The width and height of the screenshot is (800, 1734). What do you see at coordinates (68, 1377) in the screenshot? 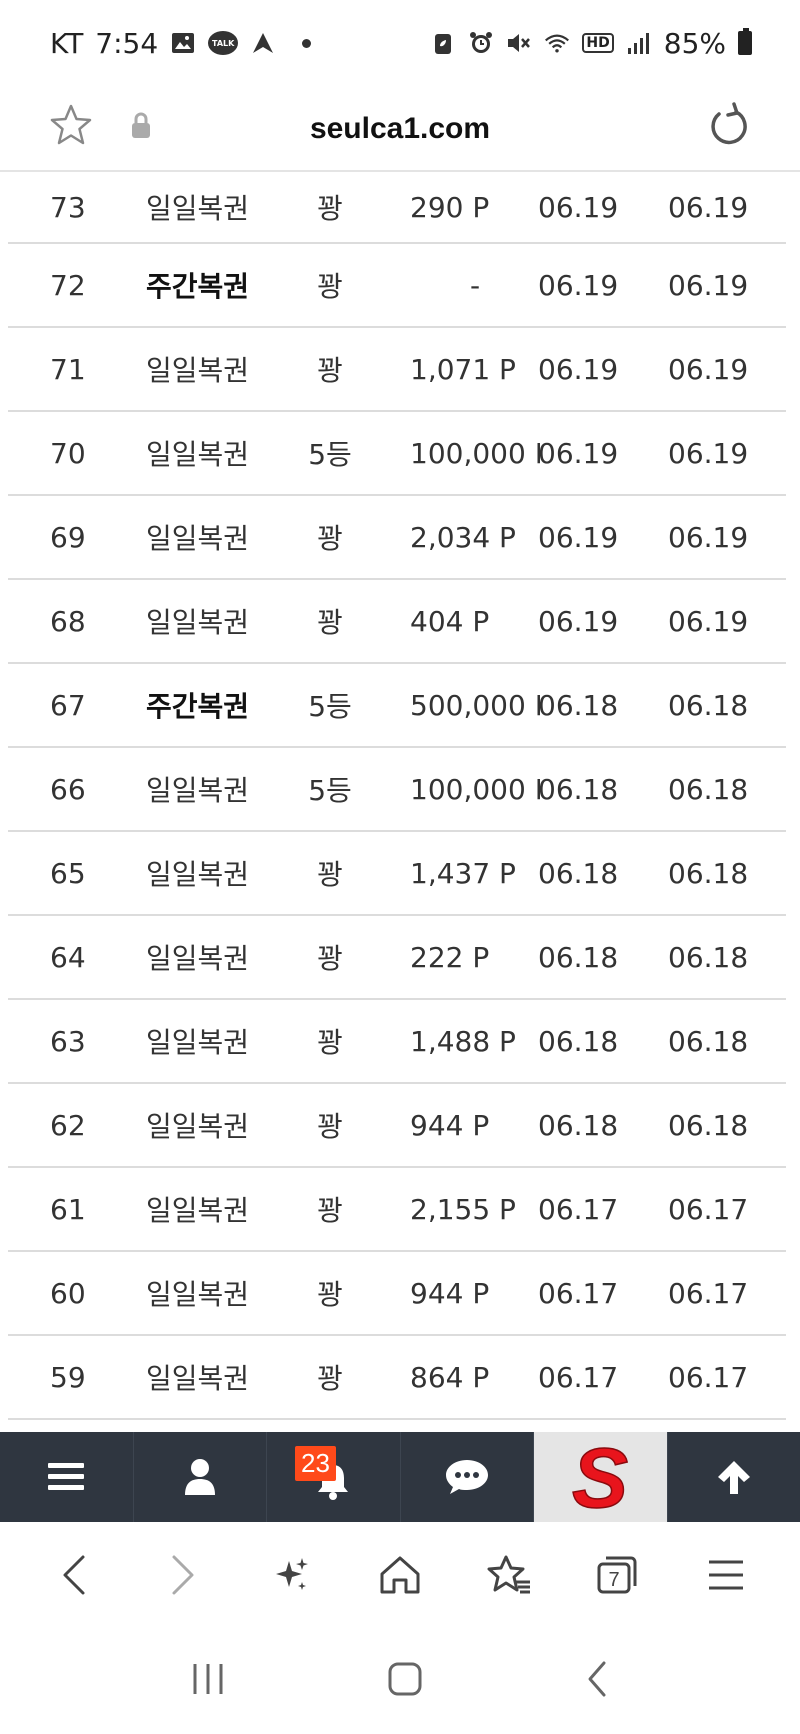
I see `row-number: 59` at bounding box center [68, 1377].